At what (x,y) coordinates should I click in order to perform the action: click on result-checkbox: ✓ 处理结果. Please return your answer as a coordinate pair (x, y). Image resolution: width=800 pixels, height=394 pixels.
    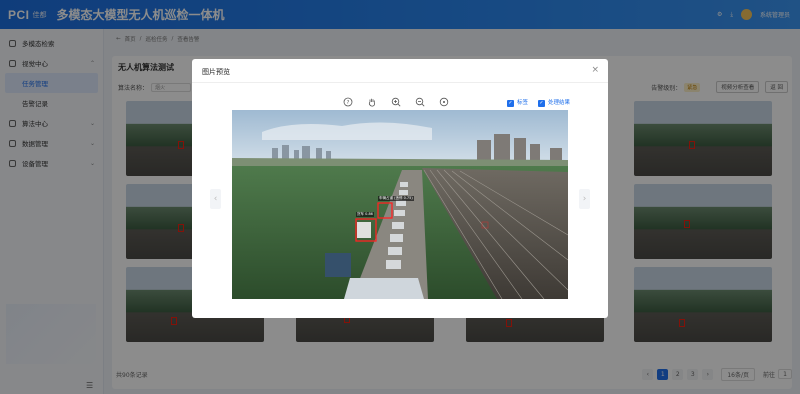
    Looking at the image, I should click on (553, 102).